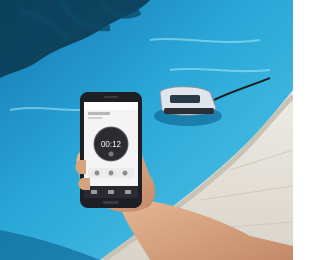 This screenshot has height=260, width=320. Describe the element at coordinates (111, 150) in the screenshot. I see `smartphone: 00:12` at that location.